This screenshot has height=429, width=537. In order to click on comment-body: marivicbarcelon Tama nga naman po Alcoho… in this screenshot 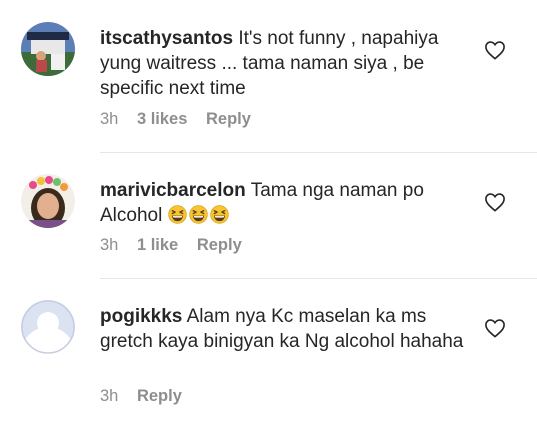, I will do `click(285, 203)`.